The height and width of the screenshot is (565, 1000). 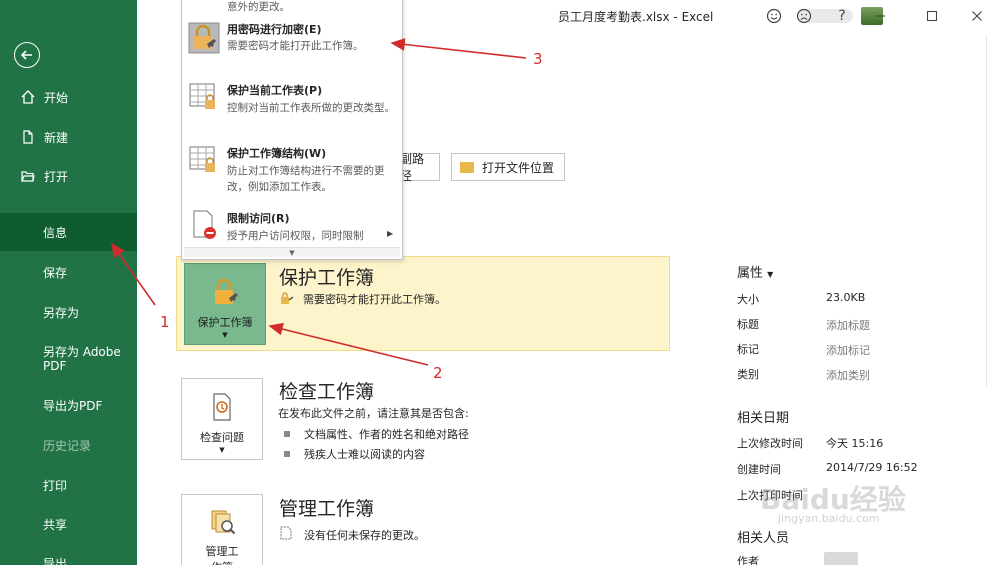 I want to click on section-title: 保护工作簿, so click(x=327, y=278).